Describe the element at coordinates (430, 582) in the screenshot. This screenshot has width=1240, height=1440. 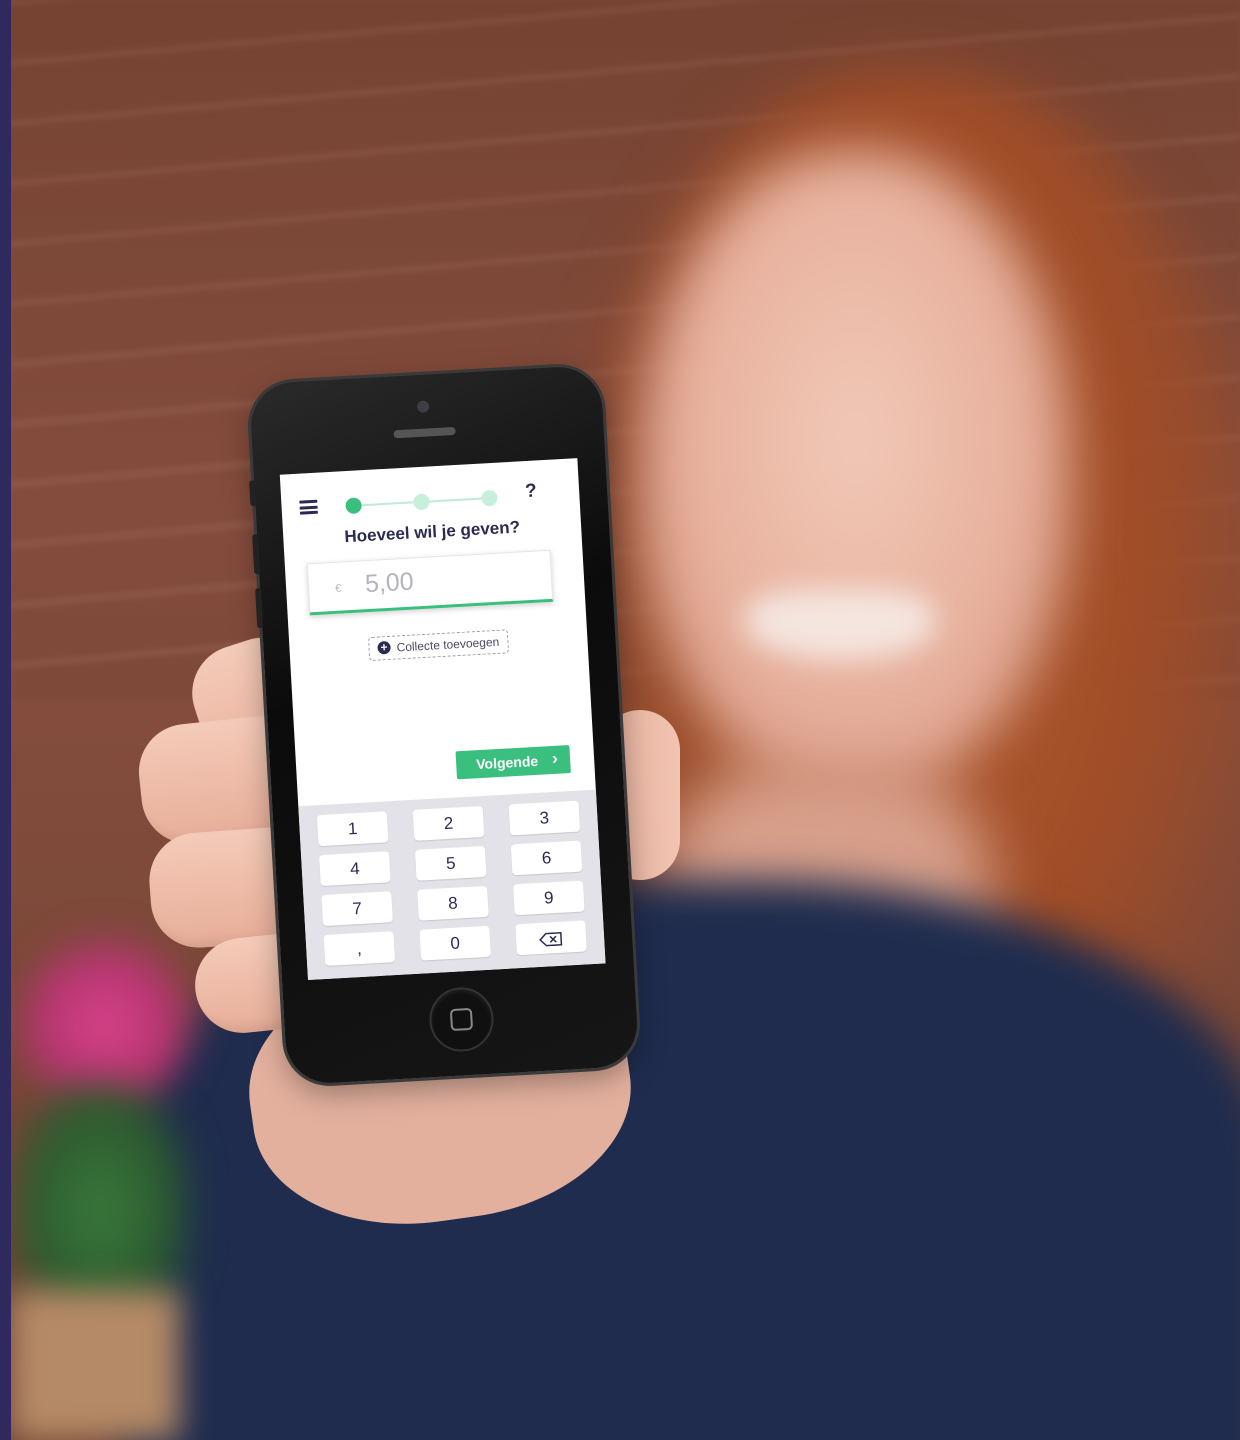
I see `amount-input: € 5,00` at that location.